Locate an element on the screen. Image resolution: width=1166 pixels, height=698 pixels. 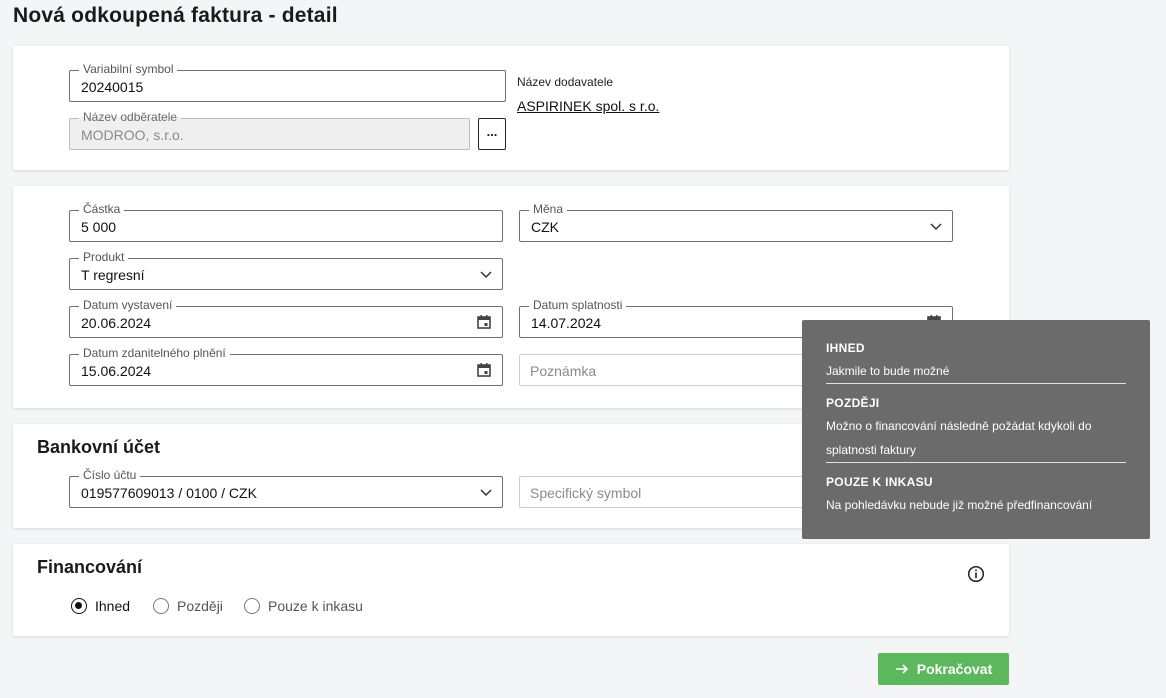
issue-date-field: Datum vystavení 20.06.2024 is located at coordinates (286, 318).